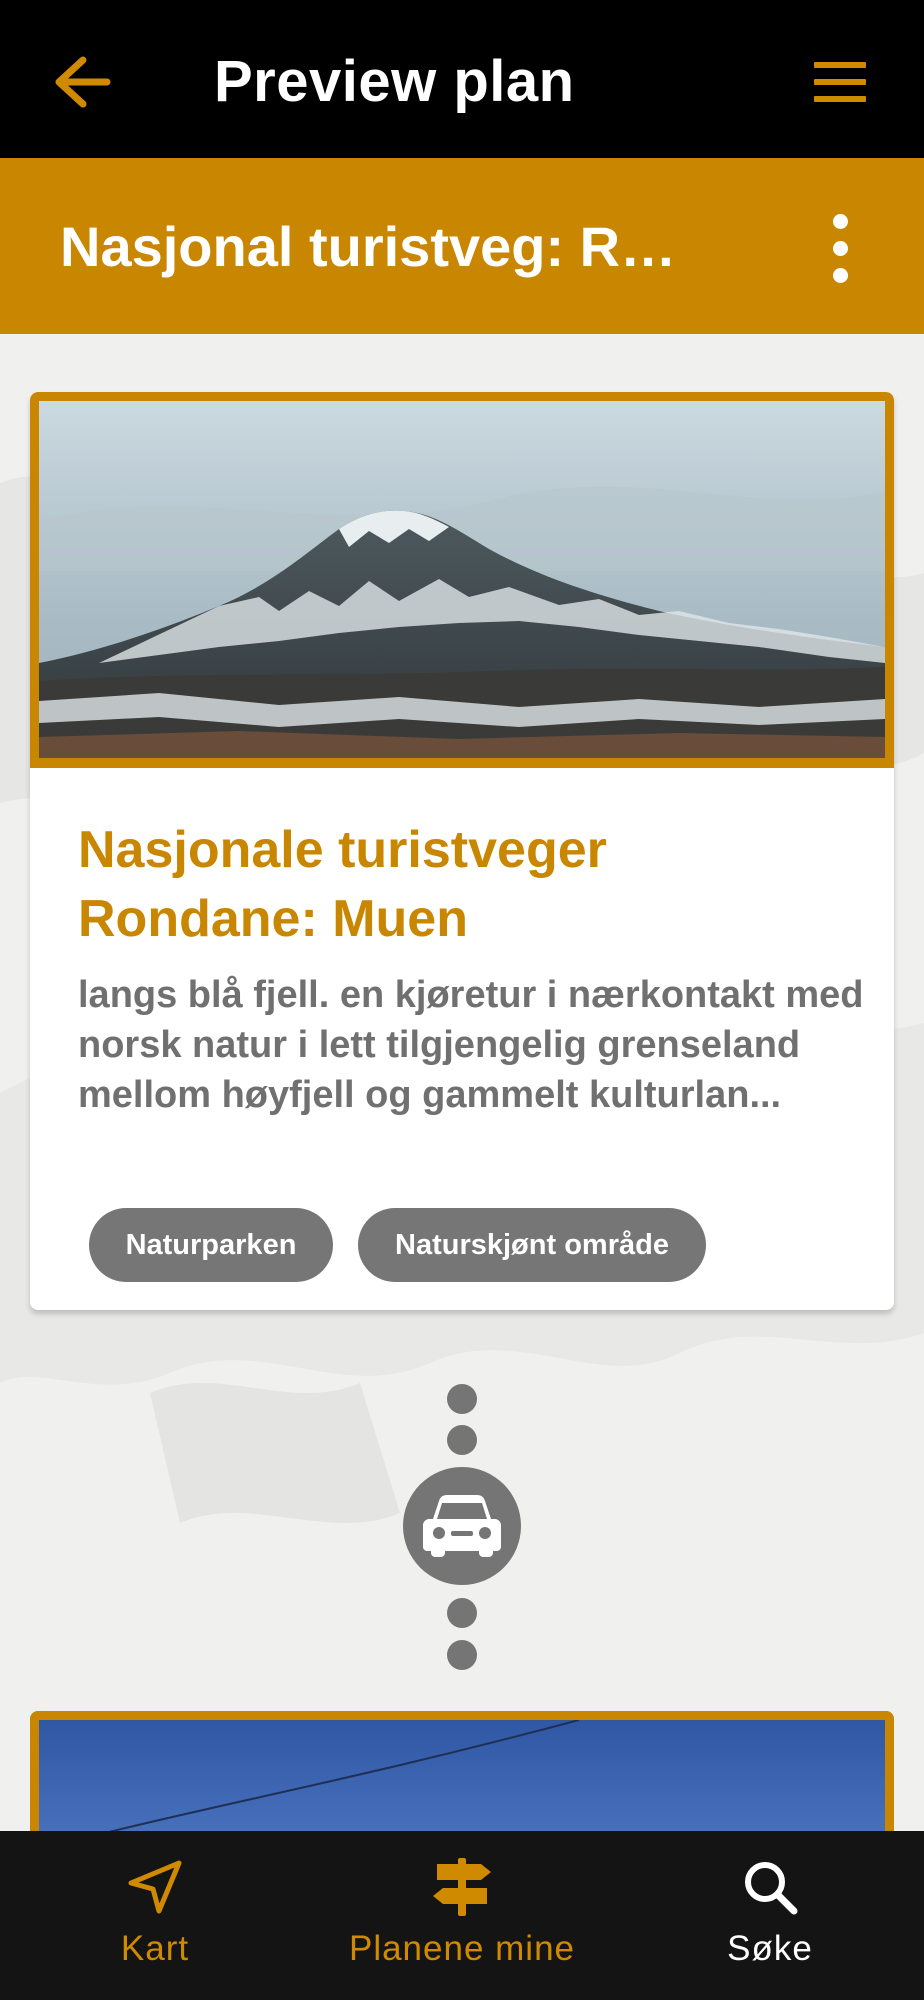  I want to click on arrow-left-icon, so click(83, 82).